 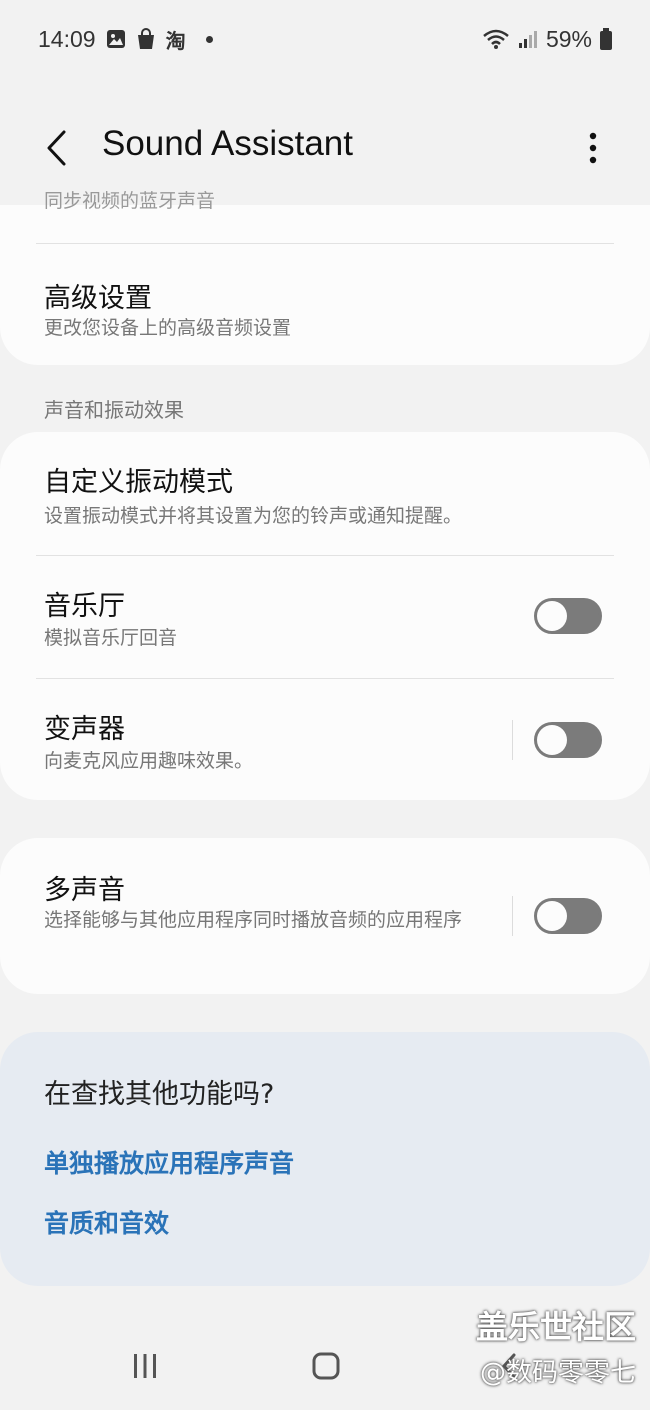 What do you see at coordinates (159, 1094) in the screenshot?
I see `suggestions-title: 在查找其他功能吗?` at bounding box center [159, 1094].